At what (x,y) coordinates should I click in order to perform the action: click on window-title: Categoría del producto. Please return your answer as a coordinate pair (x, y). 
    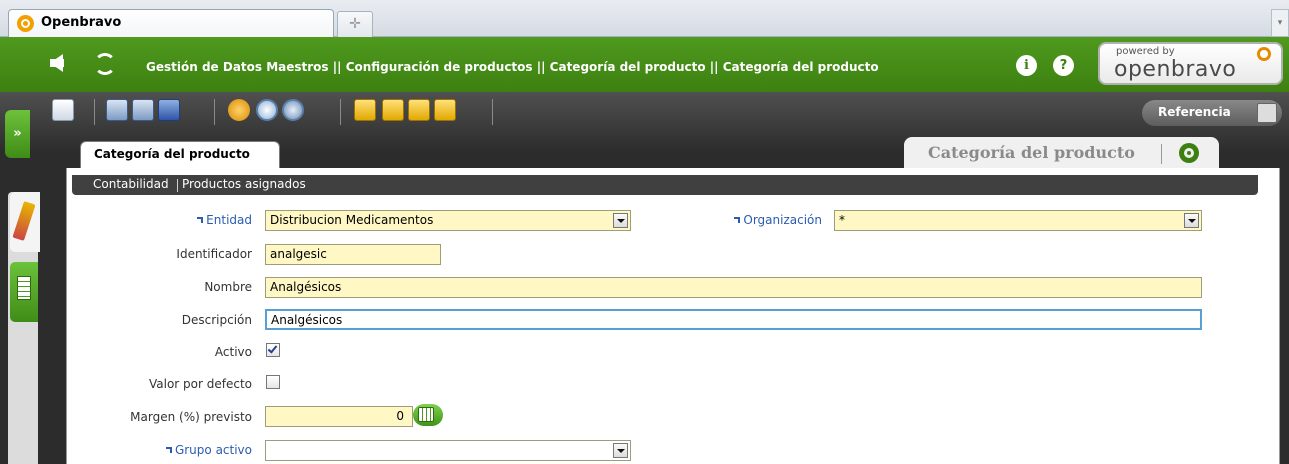
    Looking at the image, I should click on (1031, 152).